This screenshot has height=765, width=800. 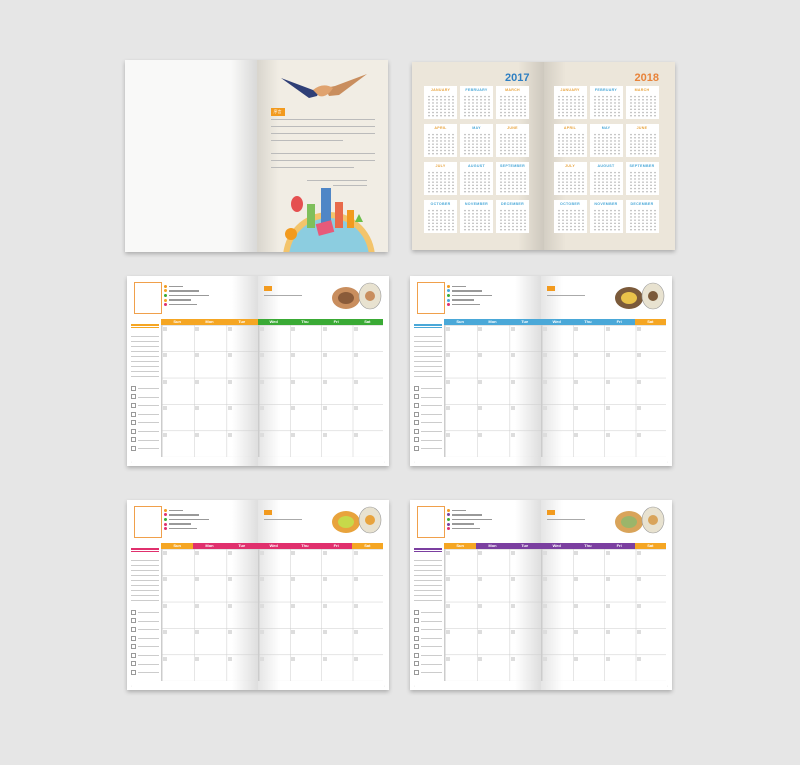 What do you see at coordinates (256, 156) in the screenshot?
I see `intro-spread: 序言` at bounding box center [256, 156].